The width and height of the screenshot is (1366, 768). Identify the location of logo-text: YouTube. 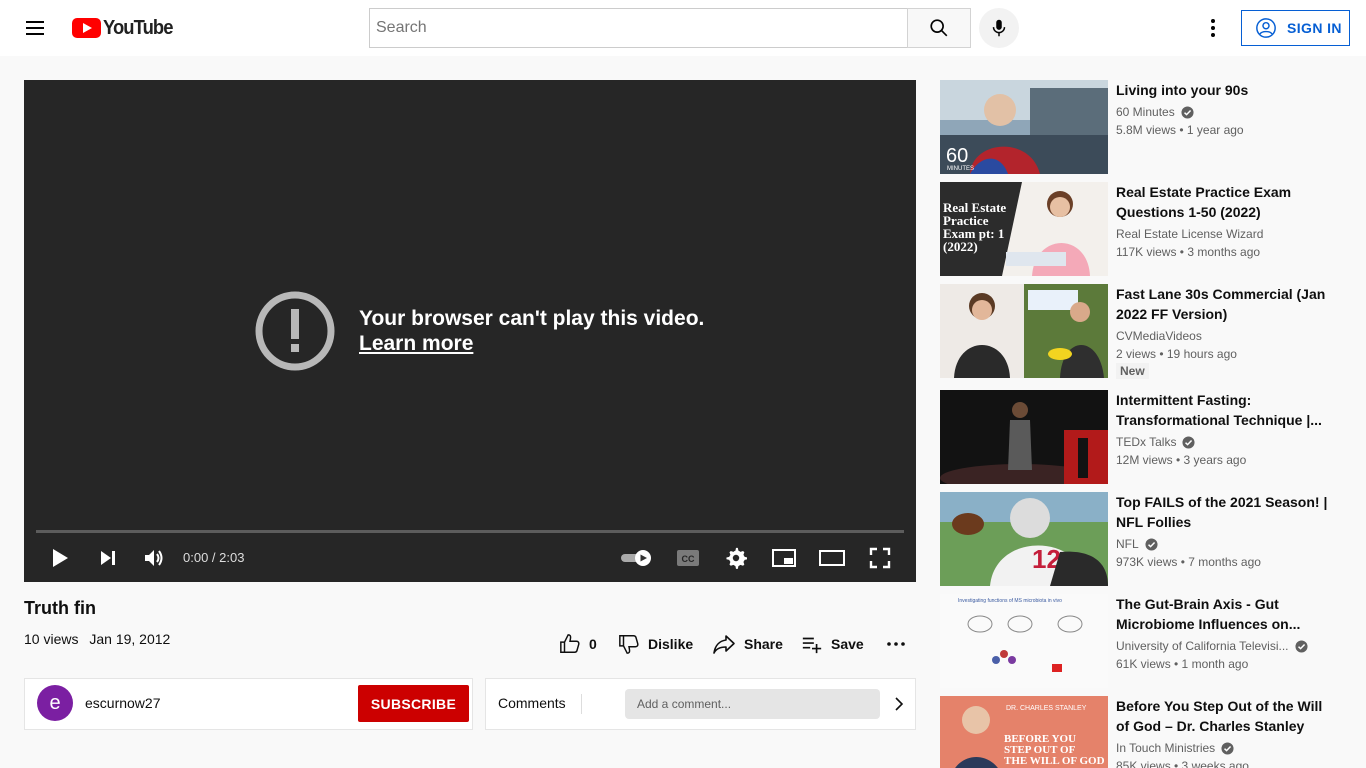
(138, 27).